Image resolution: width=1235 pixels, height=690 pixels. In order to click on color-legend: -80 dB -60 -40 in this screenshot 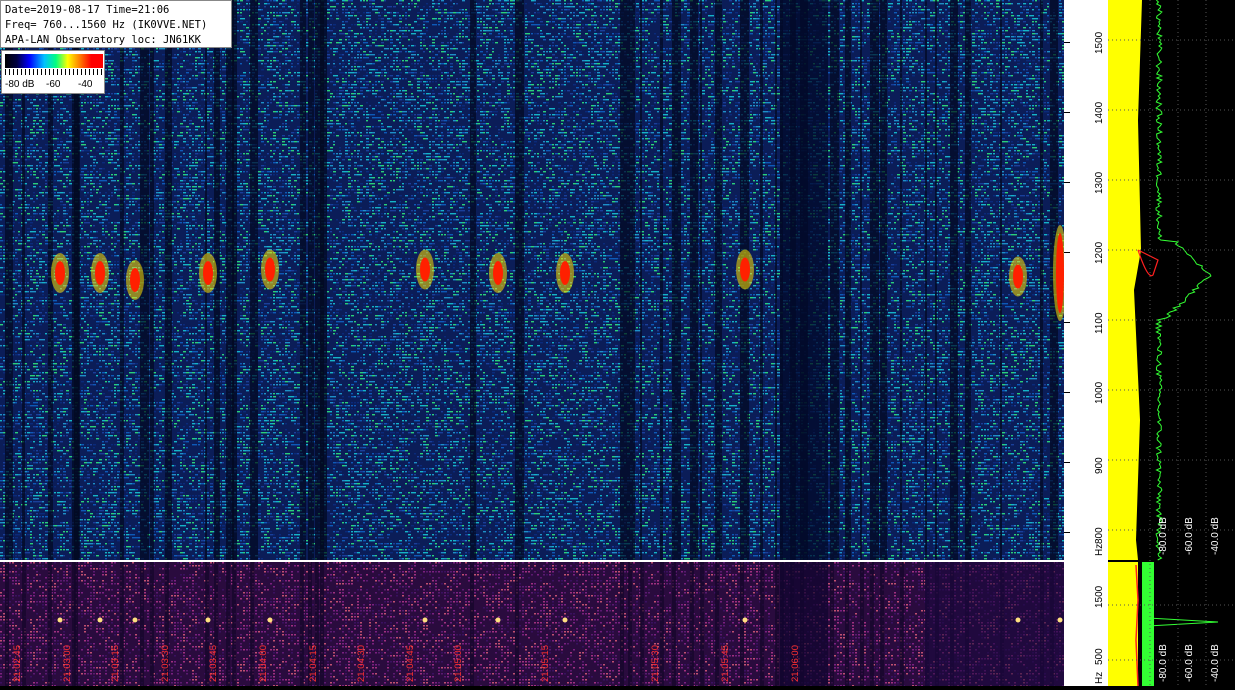, I will do `click(53, 72)`.